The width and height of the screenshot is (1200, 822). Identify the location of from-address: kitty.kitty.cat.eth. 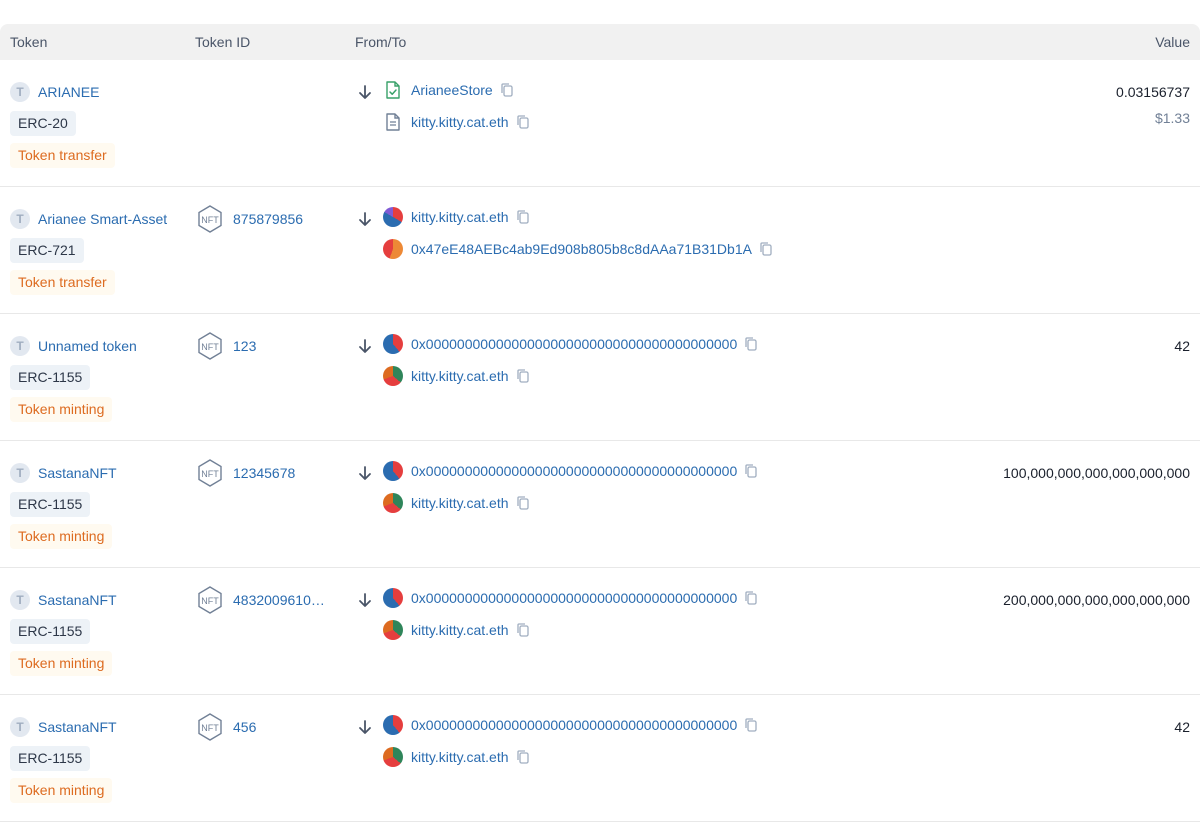
(457, 217).